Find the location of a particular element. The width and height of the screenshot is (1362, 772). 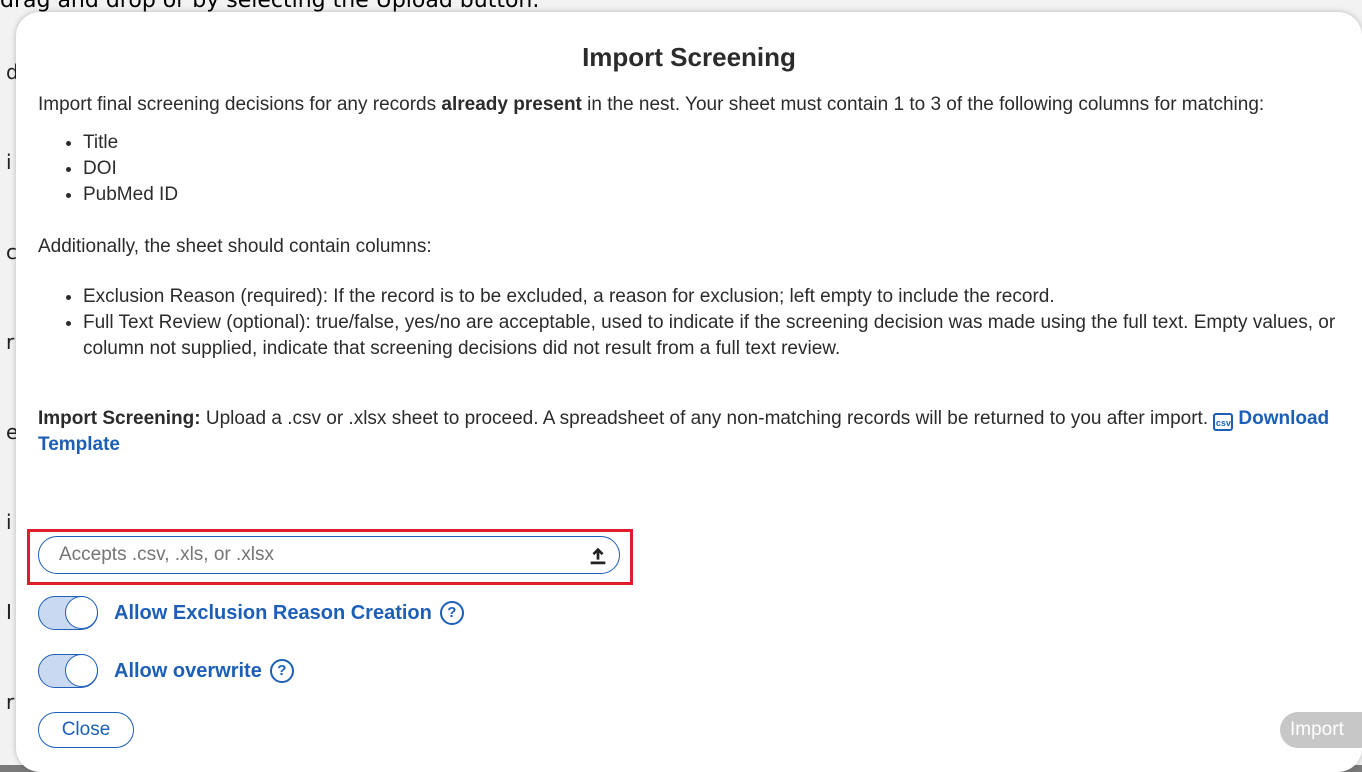

list-item: Title is located at coordinates (710, 143).